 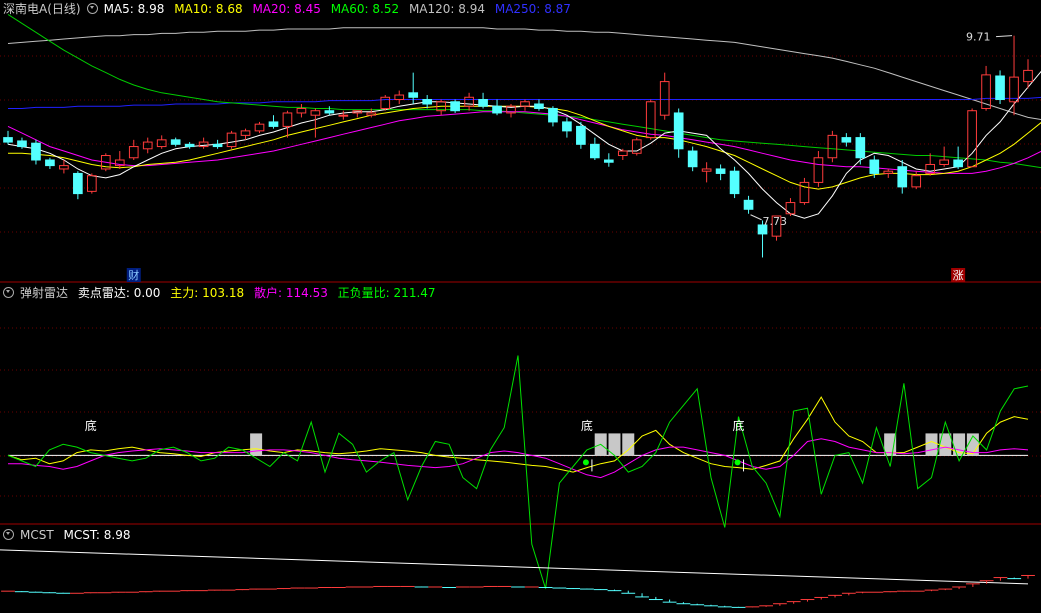 I want to click on ma120-item: MA120: 8.94, so click(x=447, y=9).